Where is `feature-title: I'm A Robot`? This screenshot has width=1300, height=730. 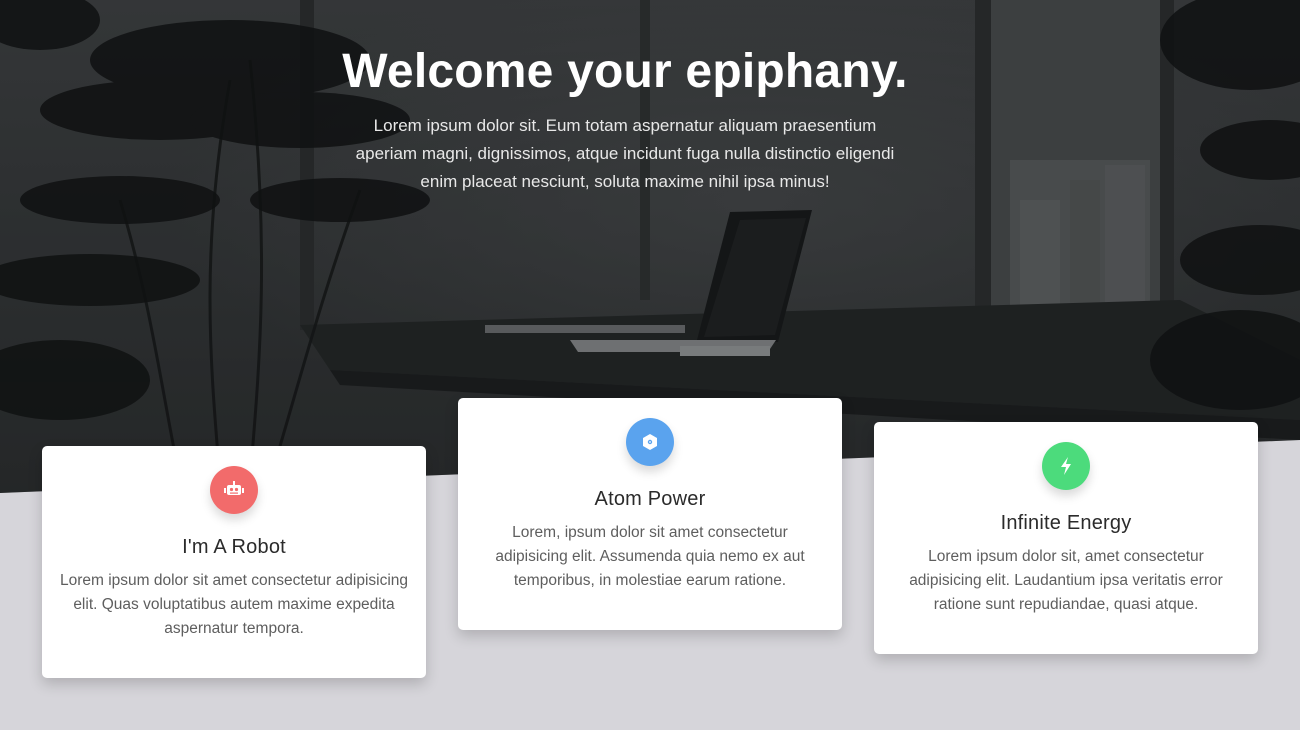
feature-title: I'm A Robot is located at coordinates (234, 547).